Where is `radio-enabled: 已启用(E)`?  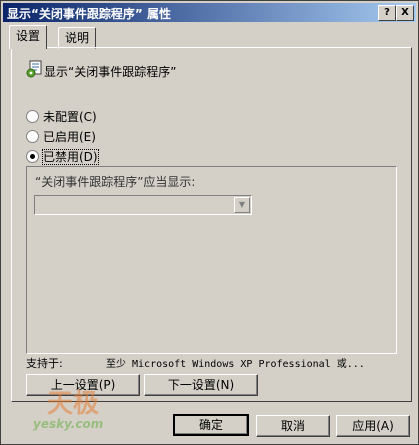
radio-enabled: 已启用(E) is located at coordinates (61, 136).